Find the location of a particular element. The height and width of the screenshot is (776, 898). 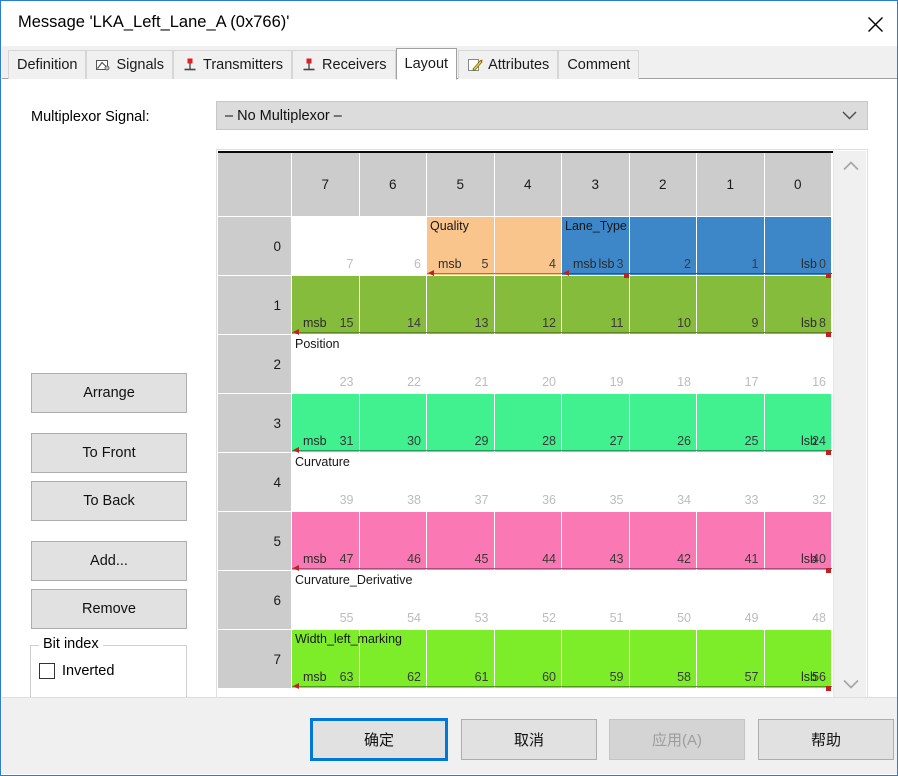

row-header-2: 2 is located at coordinates (255, 364).